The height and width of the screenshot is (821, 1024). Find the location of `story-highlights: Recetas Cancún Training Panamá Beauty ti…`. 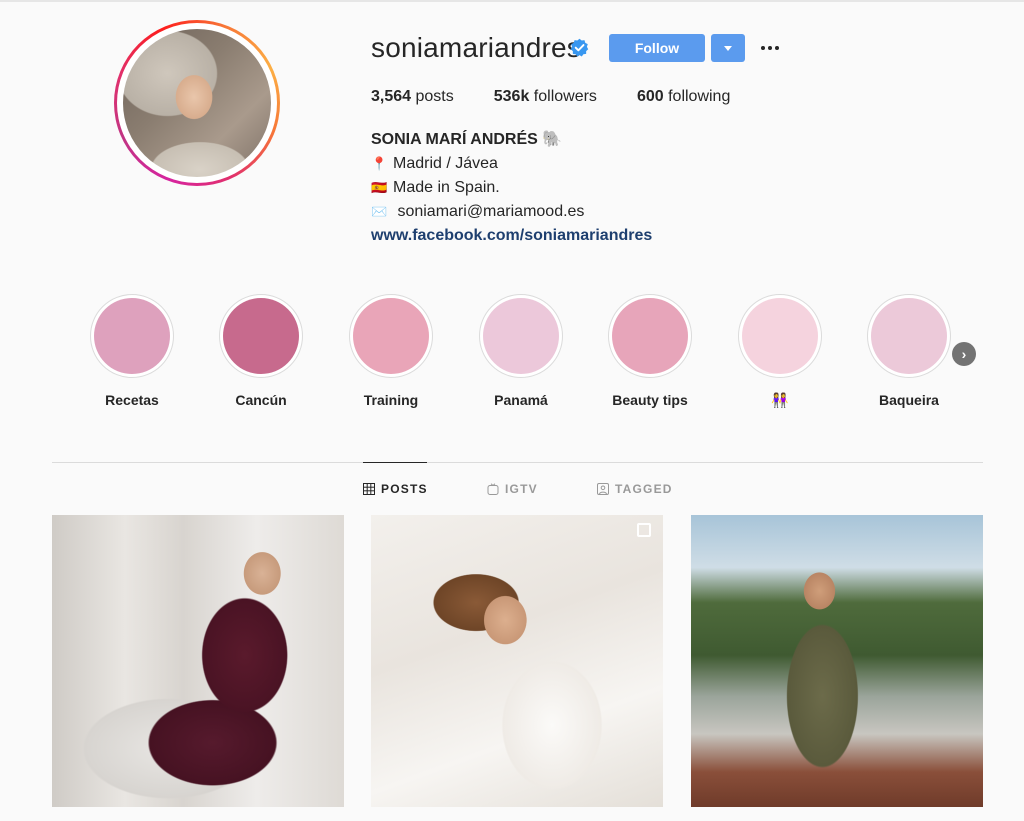

story-highlights: Recetas Cancún Training Panamá Beauty ti… is located at coordinates (517, 354).